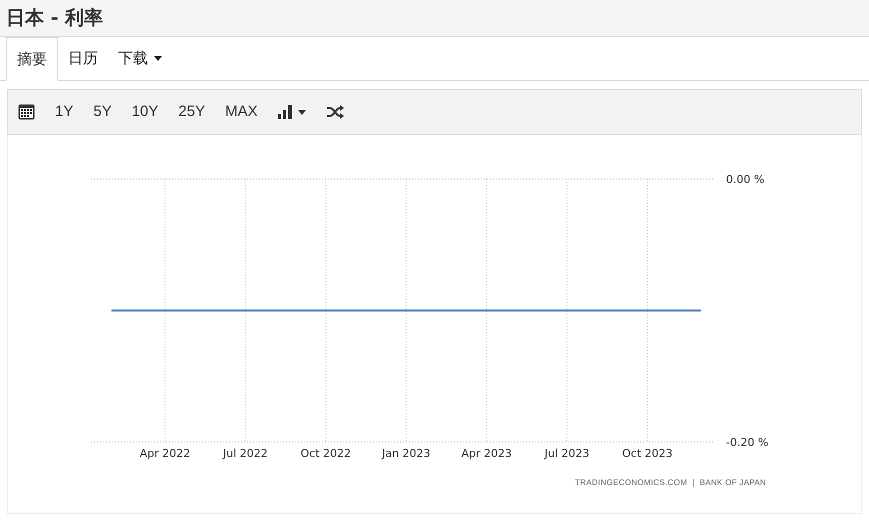 The width and height of the screenshot is (869, 521). What do you see at coordinates (140, 58) in the screenshot?
I see `tab: 下载` at bounding box center [140, 58].